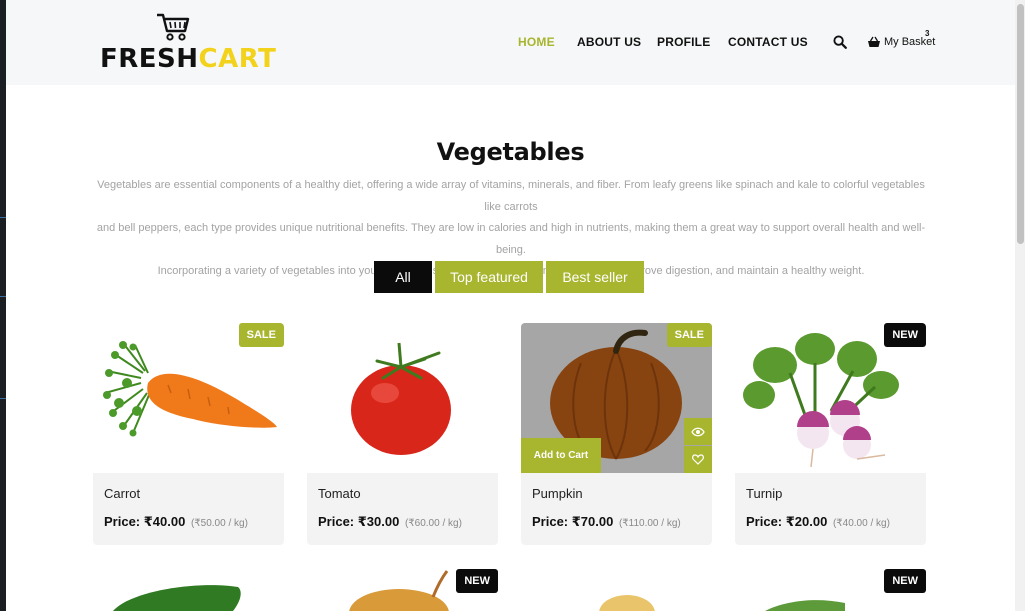 Image resolution: width=1025 pixels, height=611 pixels. I want to click on product-info: Turnip Price: ₹20.00 (₹40.00 / kg), so click(830, 509).